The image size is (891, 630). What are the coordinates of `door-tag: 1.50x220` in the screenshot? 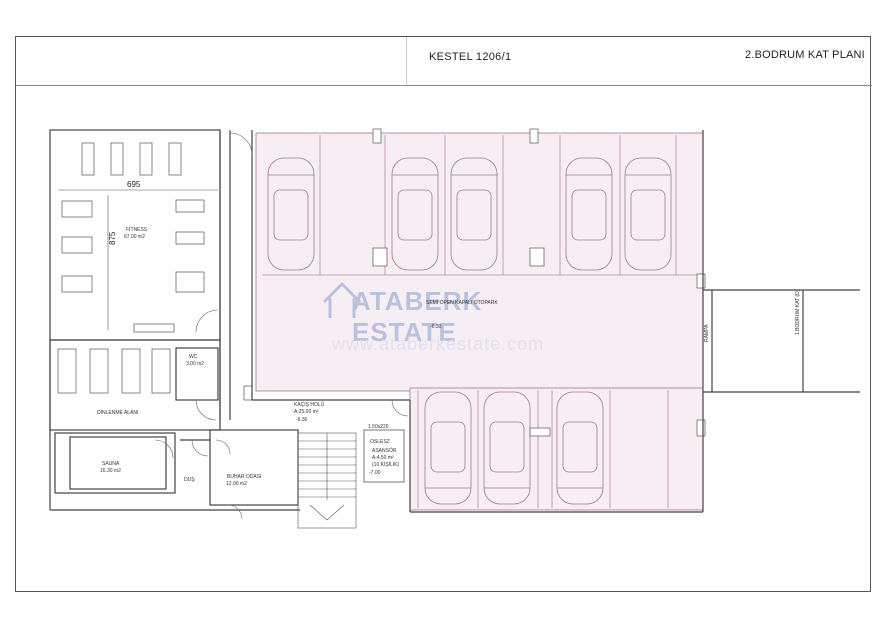 It's located at (378, 427).